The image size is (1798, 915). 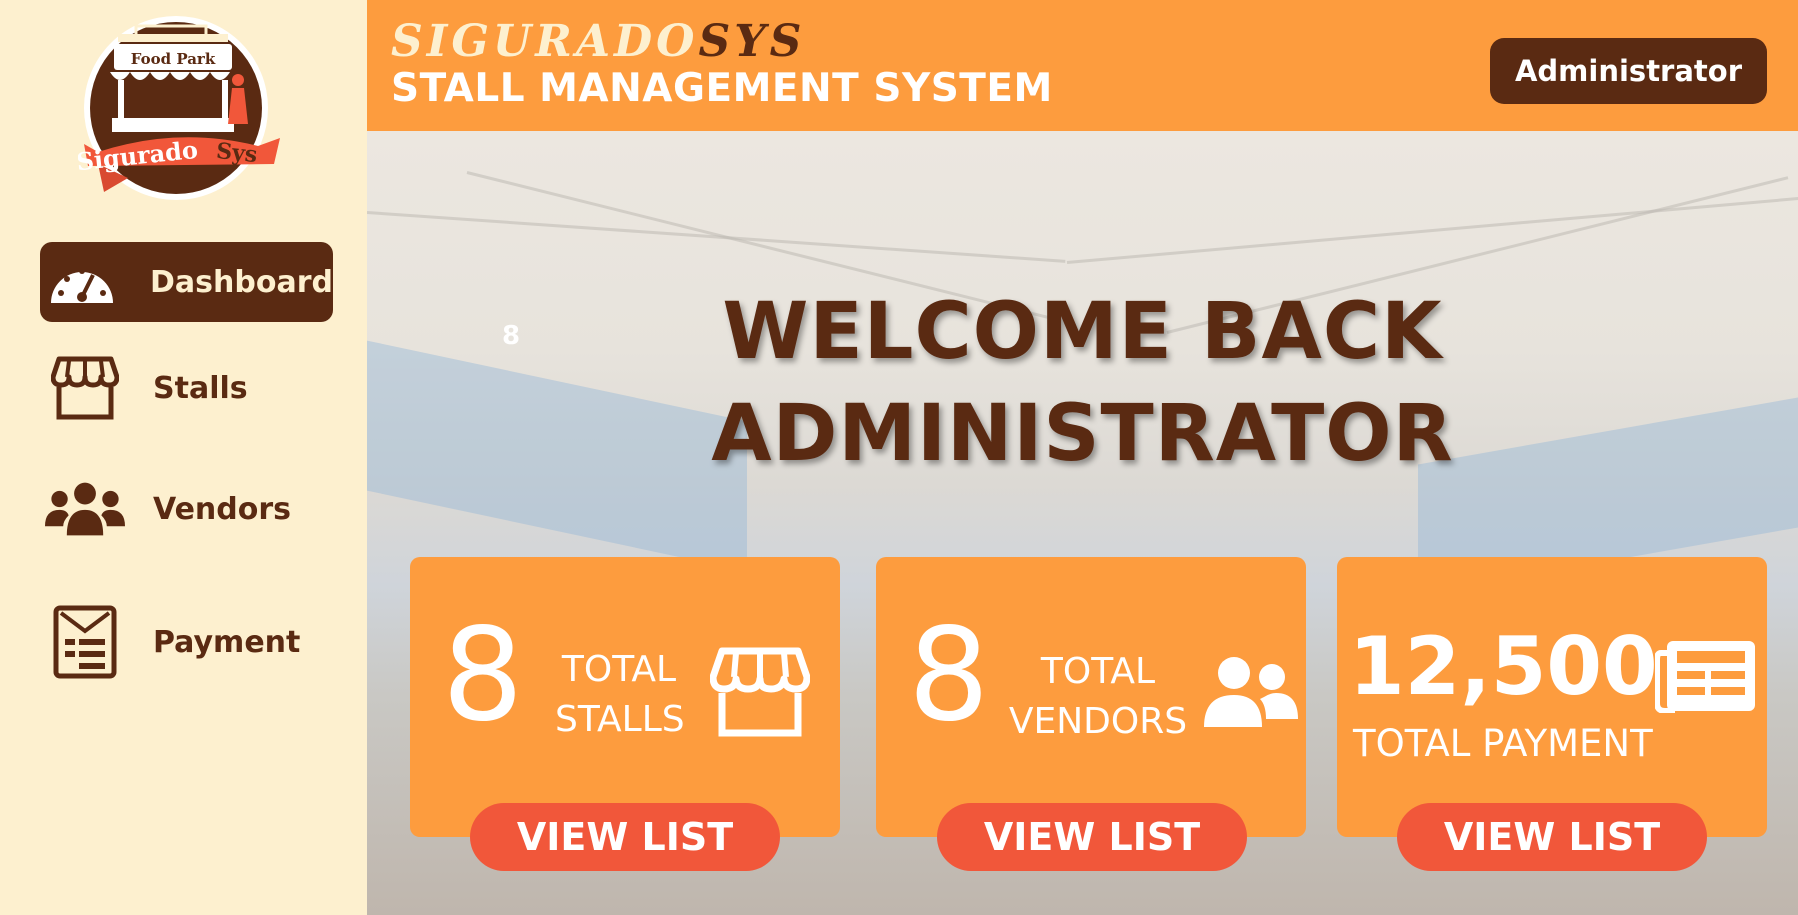 I want to click on sidebar-item-label: Stalls, so click(x=200, y=388).